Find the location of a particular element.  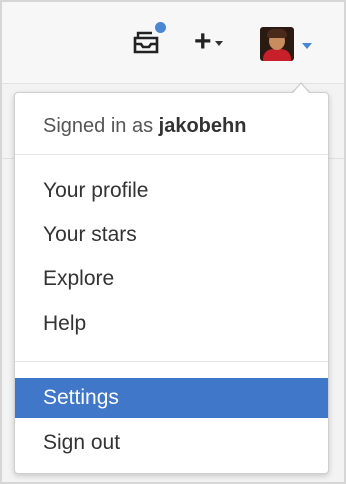

menu-item-explore: Explore is located at coordinates (171, 279).